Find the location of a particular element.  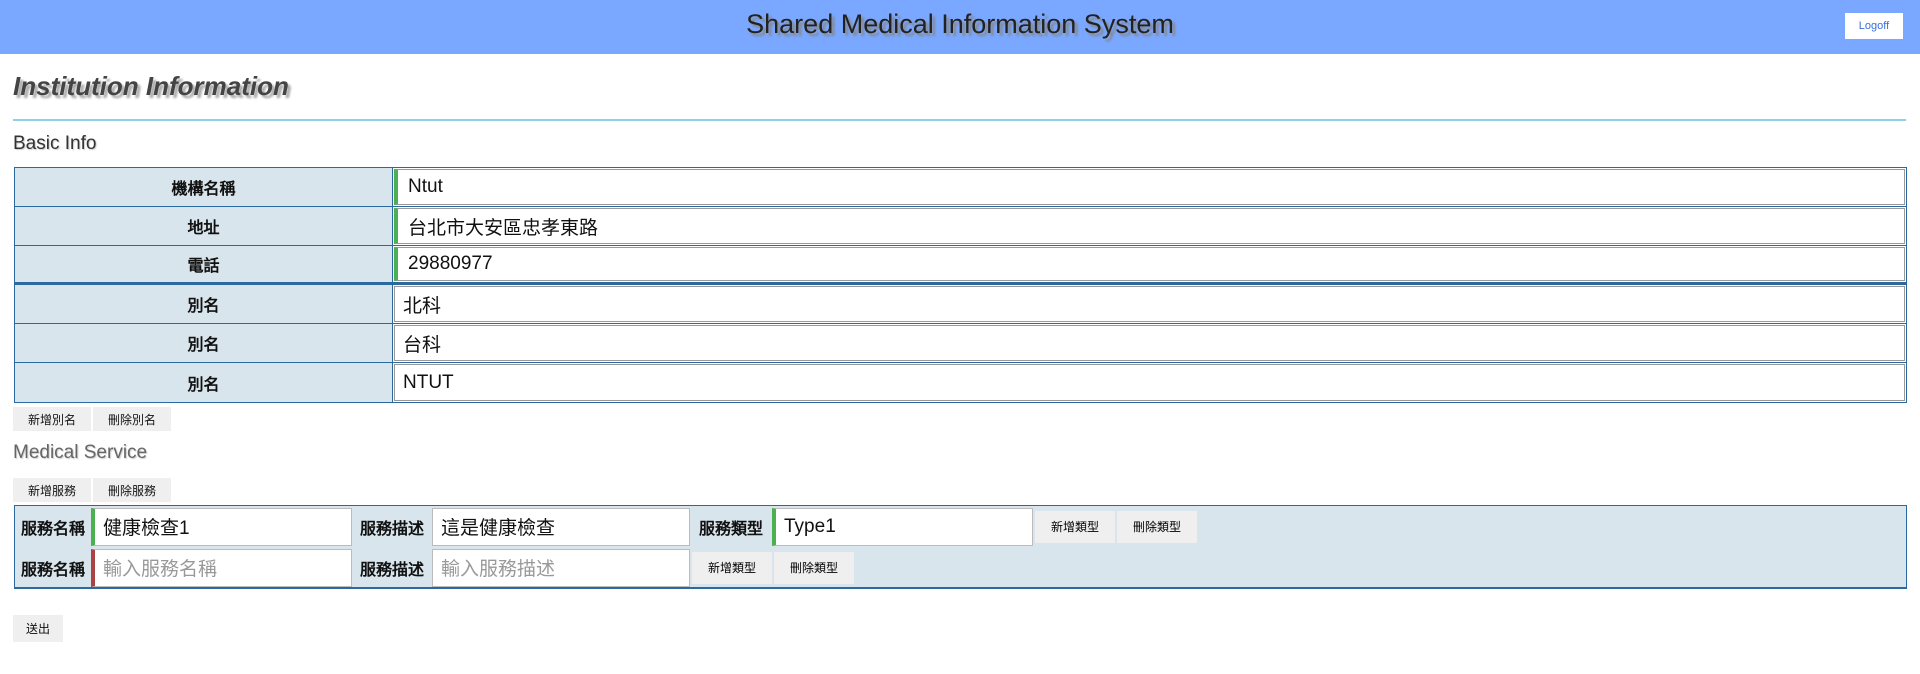

service-desc-input: 輸入服務描述 is located at coordinates (561, 567).